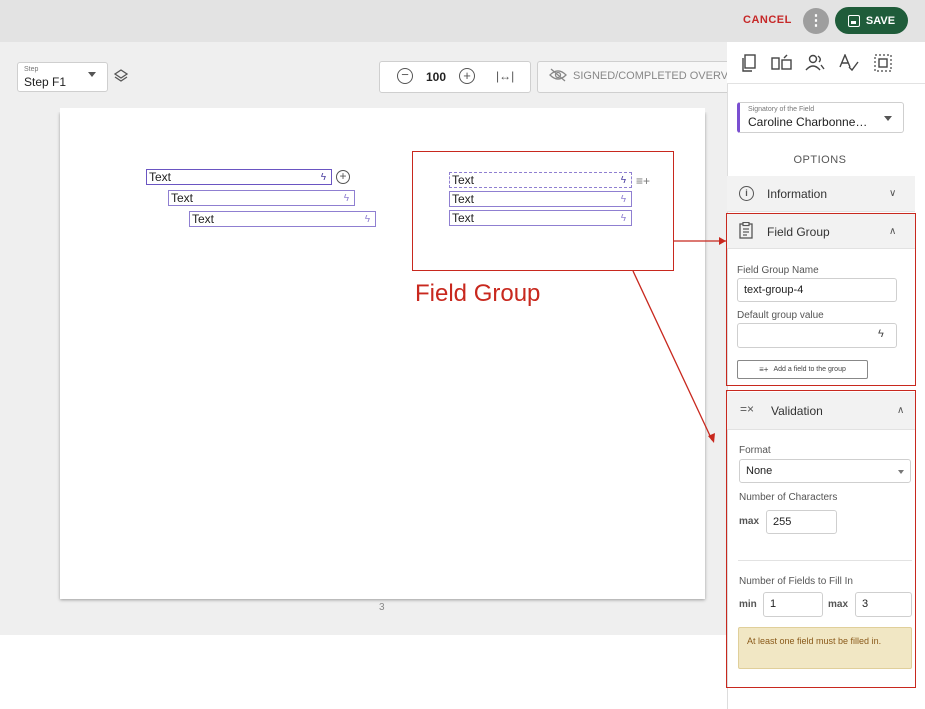 The image size is (925, 709). What do you see at coordinates (31, 69) in the screenshot?
I see `step-label: Step` at bounding box center [31, 69].